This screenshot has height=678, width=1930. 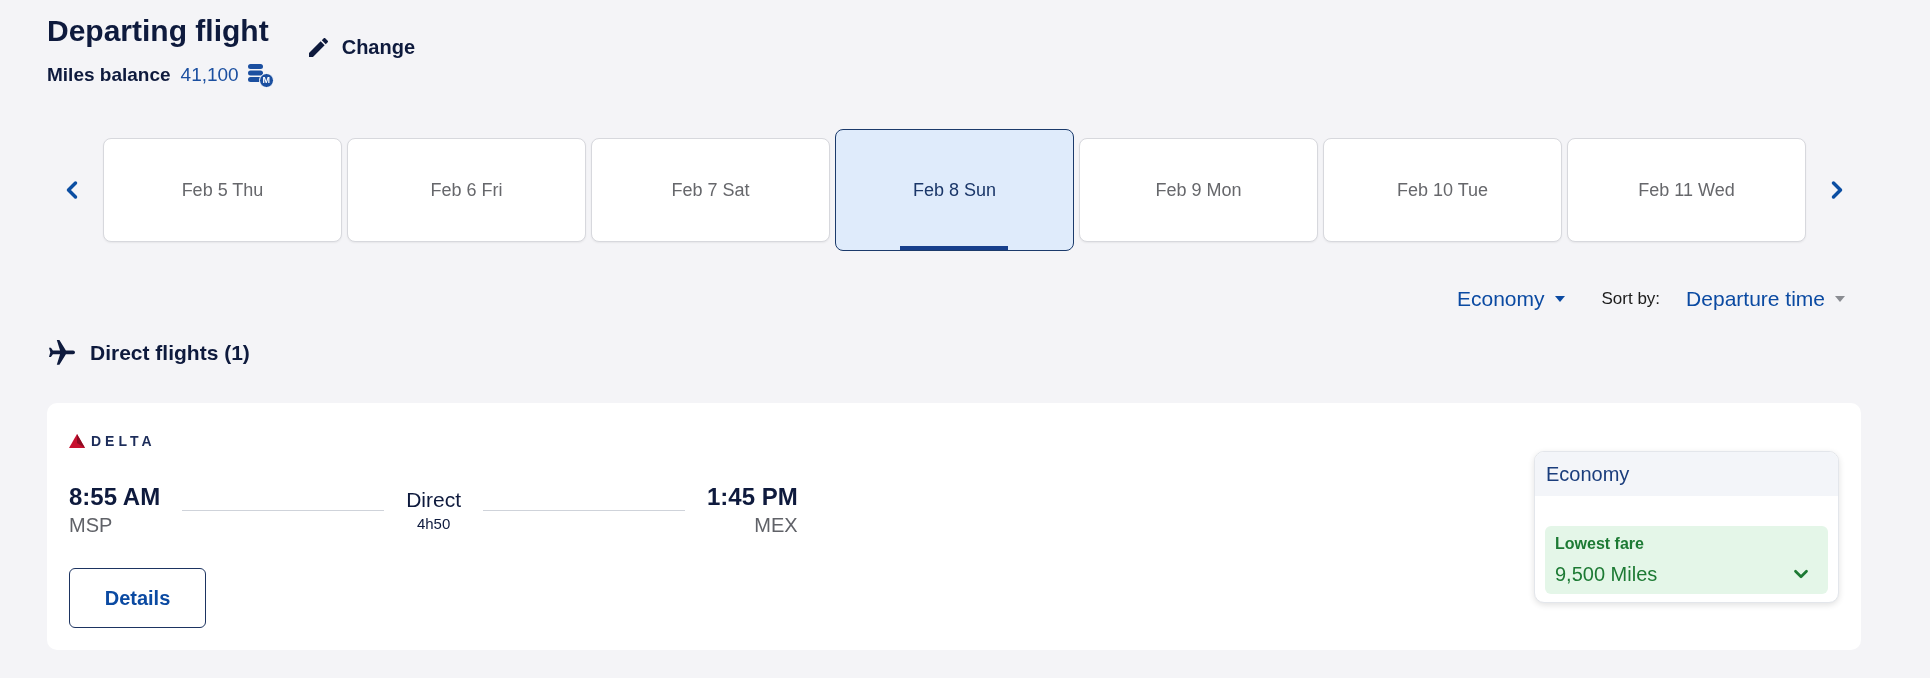 What do you see at coordinates (109, 75) in the screenshot?
I see `miles-balance-label: Miles balance` at bounding box center [109, 75].